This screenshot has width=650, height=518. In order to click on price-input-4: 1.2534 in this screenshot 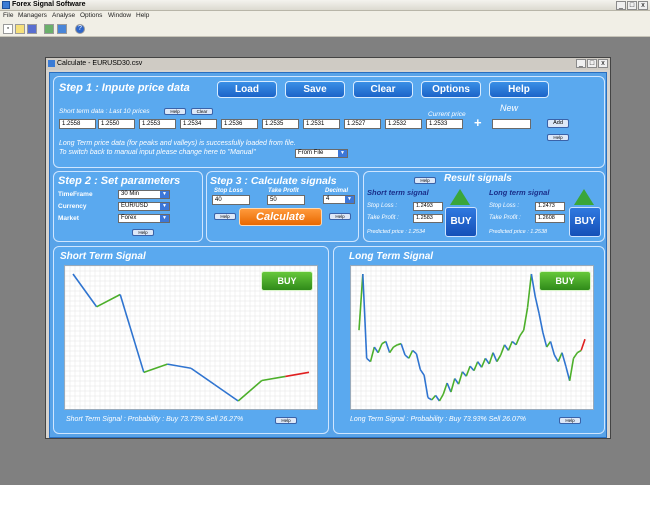, I will do `click(198, 124)`.